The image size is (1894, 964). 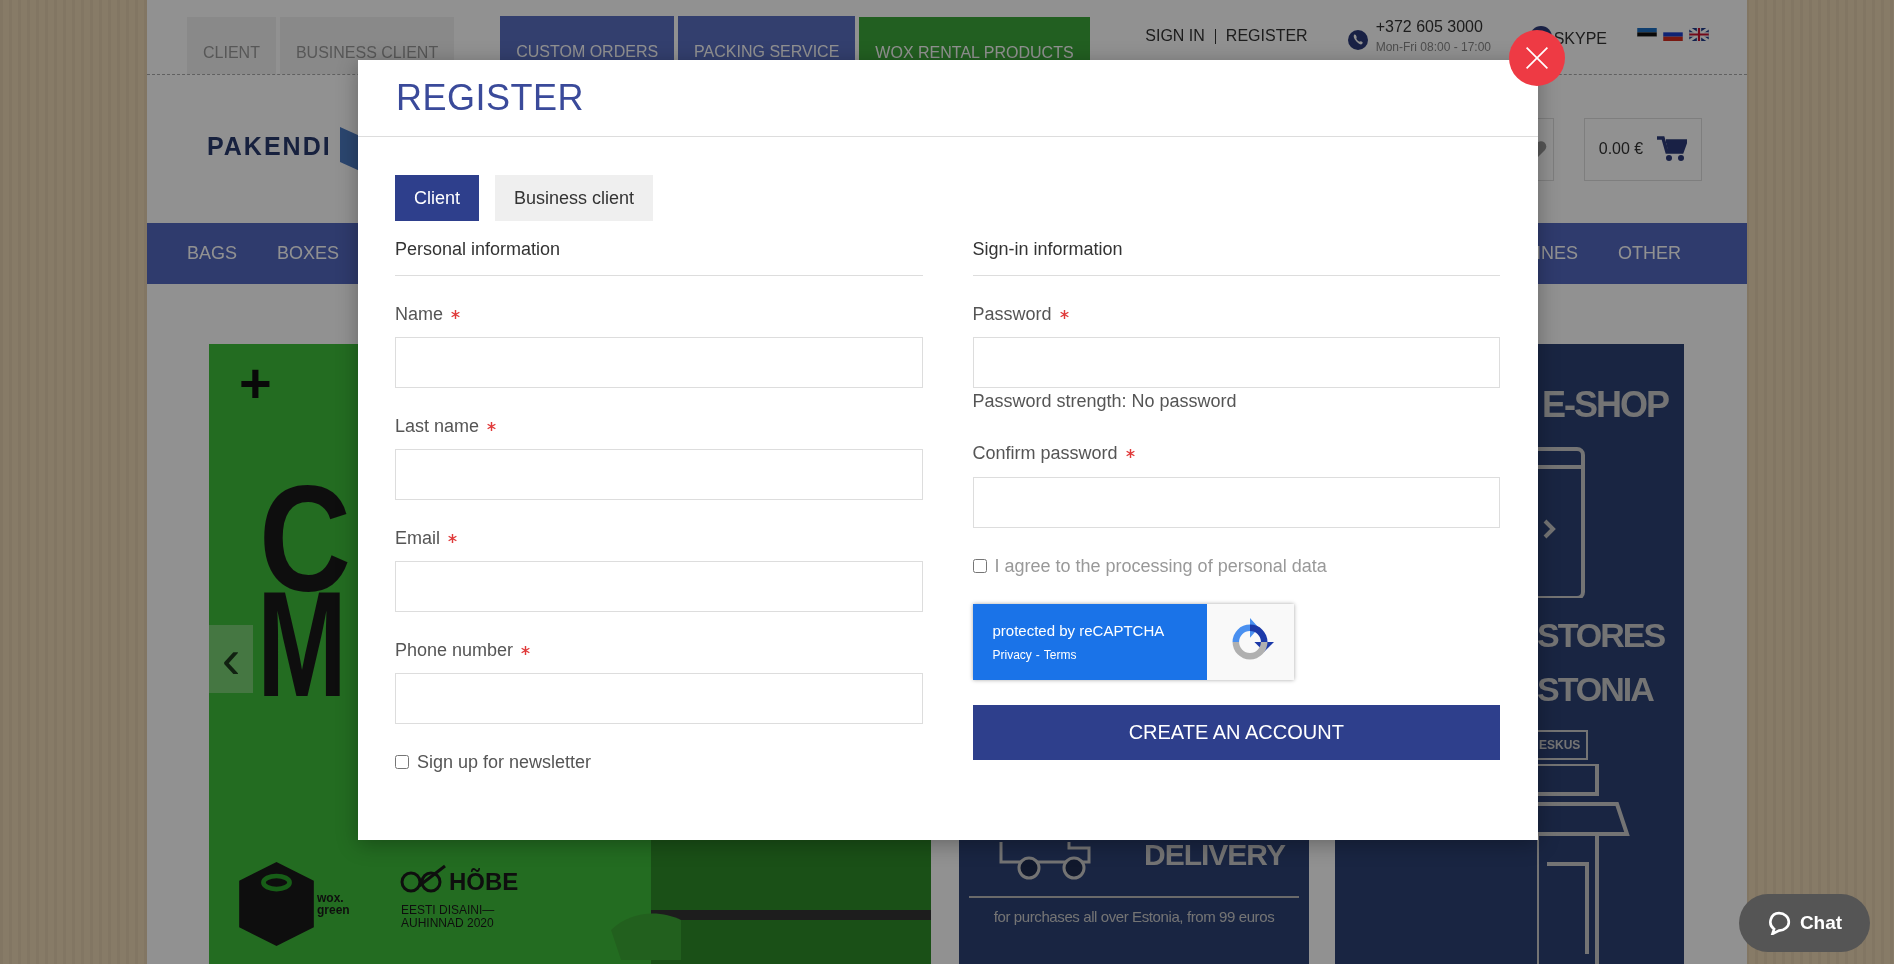 What do you see at coordinates (659, 248) in the screenshot?
I see `section-title: Personal information` at bounding box center [659, 248].